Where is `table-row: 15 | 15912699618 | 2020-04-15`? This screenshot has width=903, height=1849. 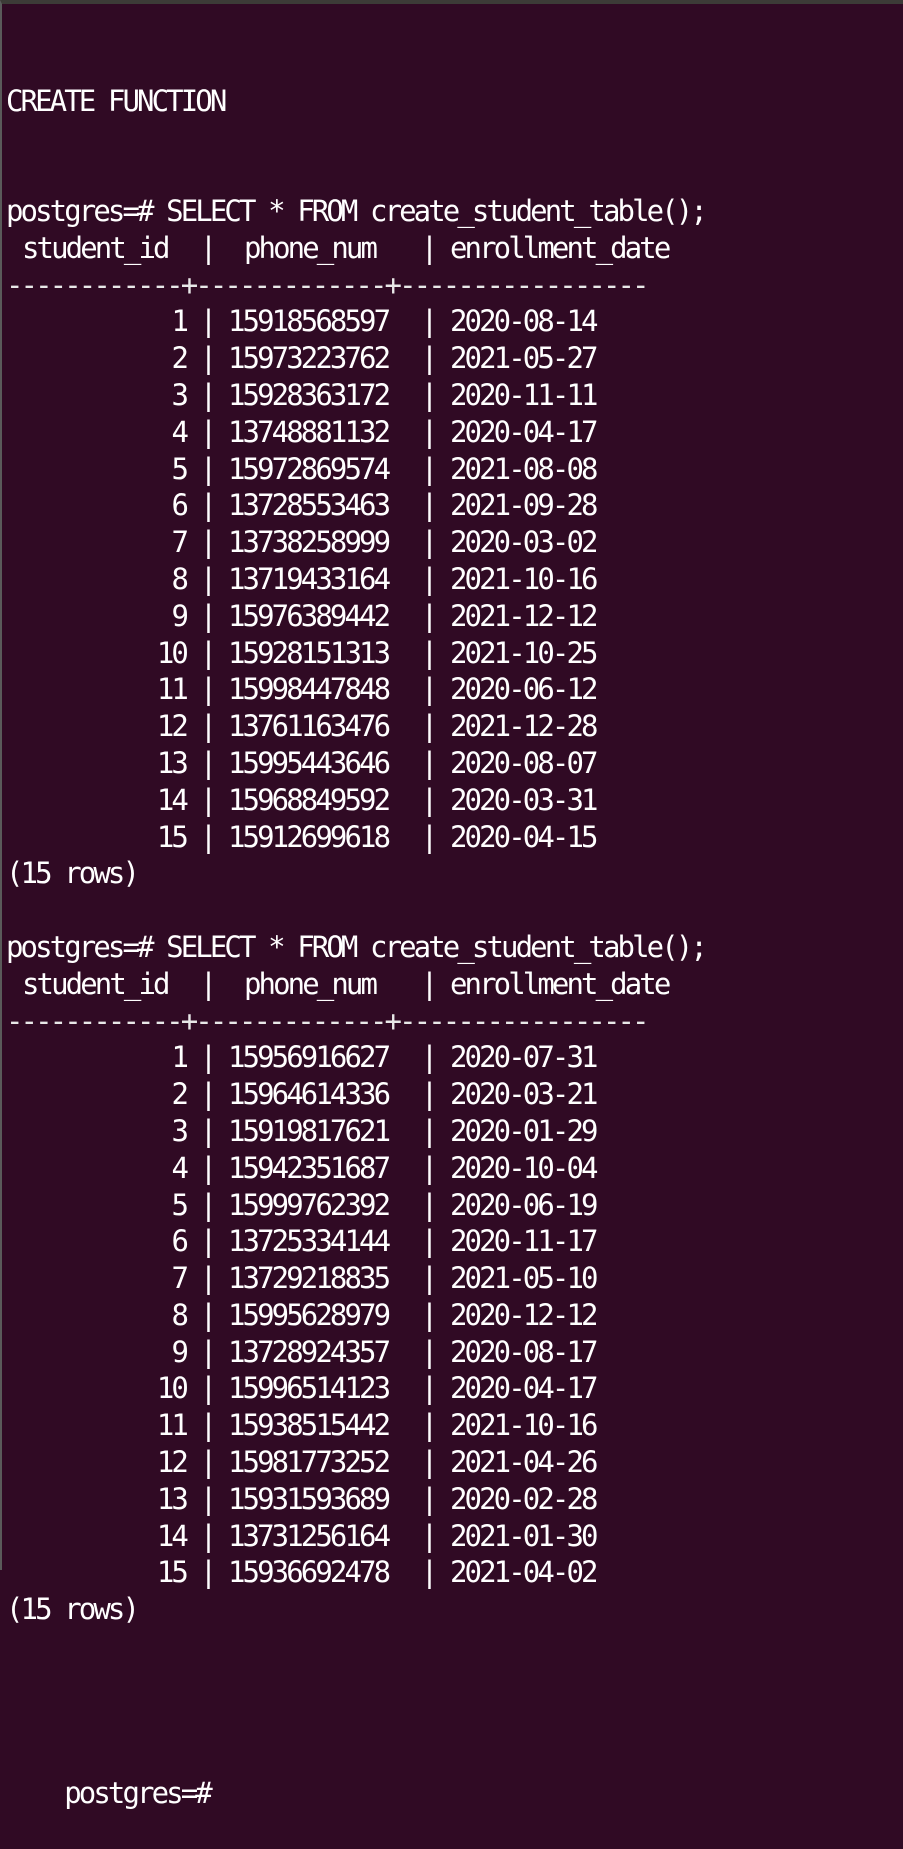 table-row: 15 | 15912699618 | 2020-04-15 is located at coordinates (454, 837).